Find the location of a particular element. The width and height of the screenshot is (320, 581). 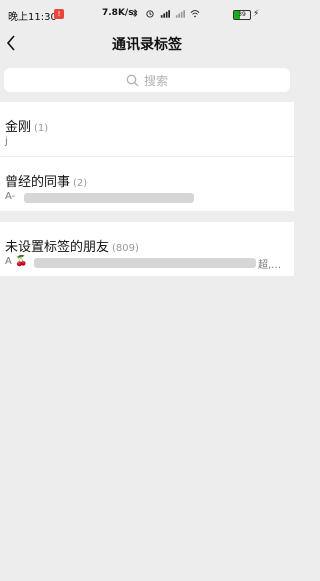

tag-members: A- is located at coordinates (10, 196).